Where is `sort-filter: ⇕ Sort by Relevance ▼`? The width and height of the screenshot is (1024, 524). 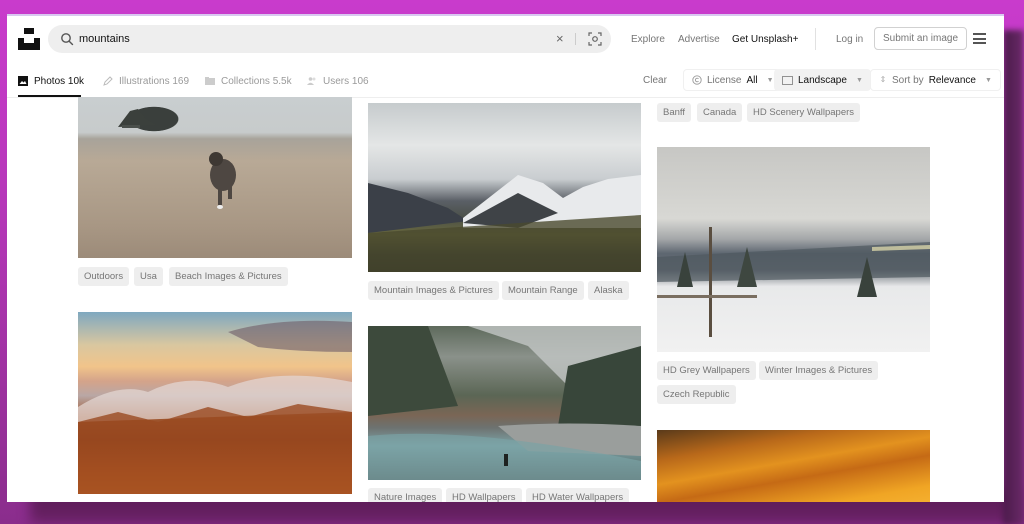 sort-filter: ⇕ Sort by Relevance ▼ is located at coordinates (935, 80).